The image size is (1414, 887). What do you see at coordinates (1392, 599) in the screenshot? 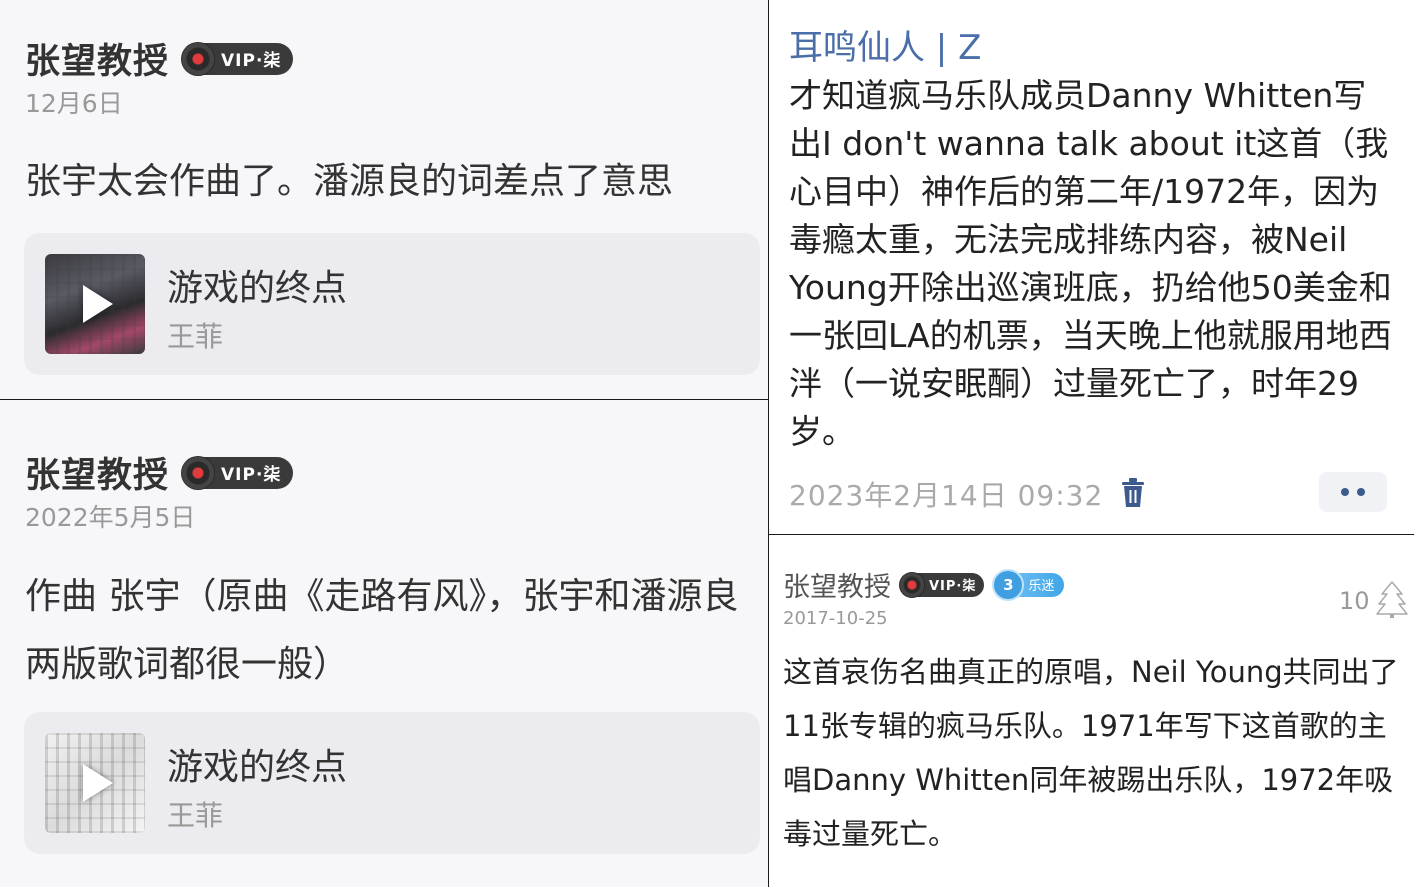
I see `christmas-tree-like-icon` at bounding box center [1392, 599].